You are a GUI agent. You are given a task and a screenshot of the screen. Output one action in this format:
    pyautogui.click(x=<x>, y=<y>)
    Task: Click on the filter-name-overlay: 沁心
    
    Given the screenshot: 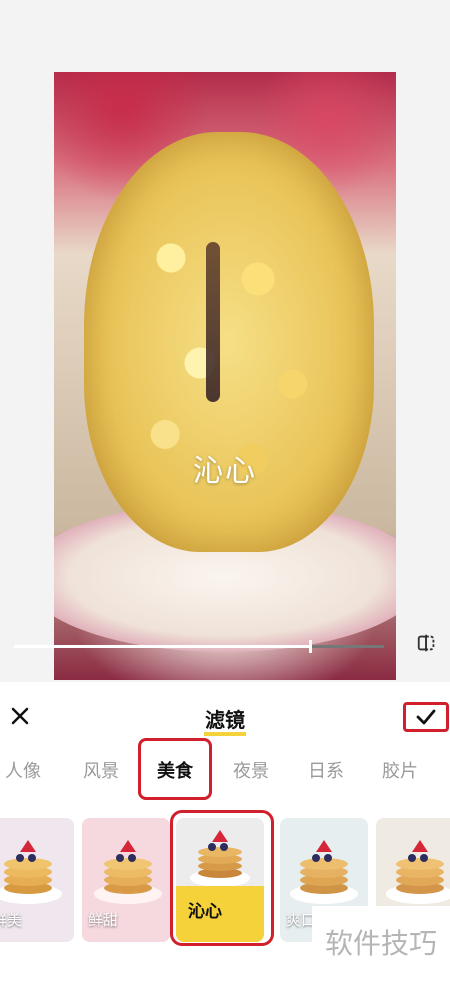 What is the action you would take?
    pyautogui.click(x=225, y=471)
    